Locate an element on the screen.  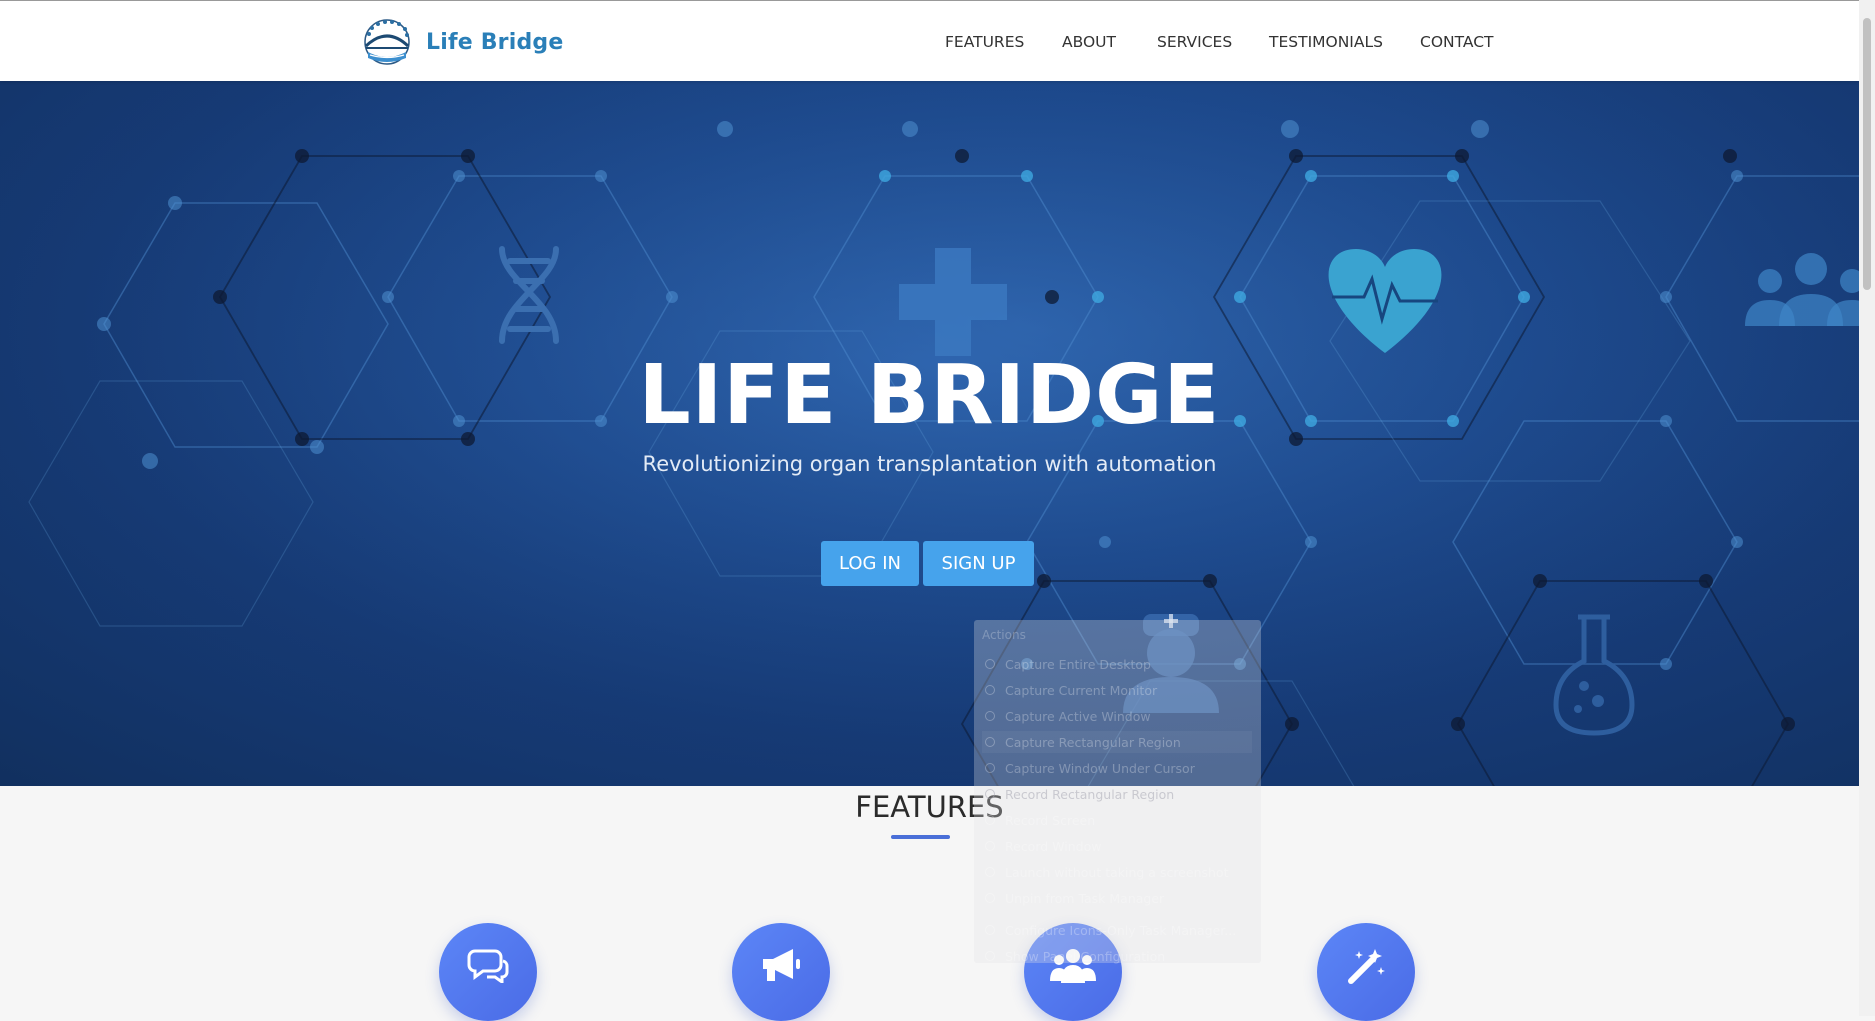
nav-link-about: ABOUT is located at coordinates (1089, 42).